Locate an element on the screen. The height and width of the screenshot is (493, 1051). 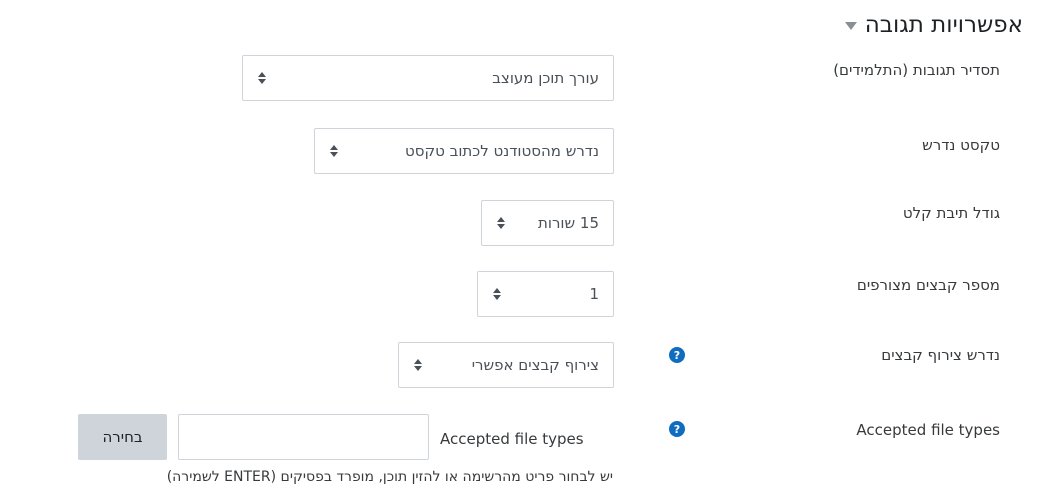
attachments-count-select: 1 is located at coordinates (545, 294).